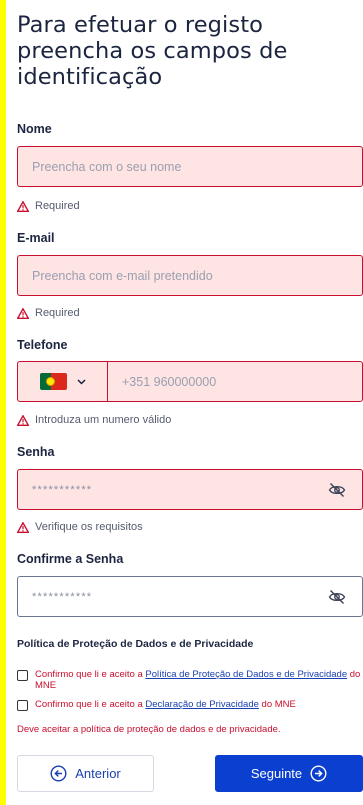 The width and height of the screenshot is (363, 805). What do you see at coordinates (202, 704) in the screenshot?
I see `declaracao-link: Declaração de Privacidade` at bounding box center [202, 704].